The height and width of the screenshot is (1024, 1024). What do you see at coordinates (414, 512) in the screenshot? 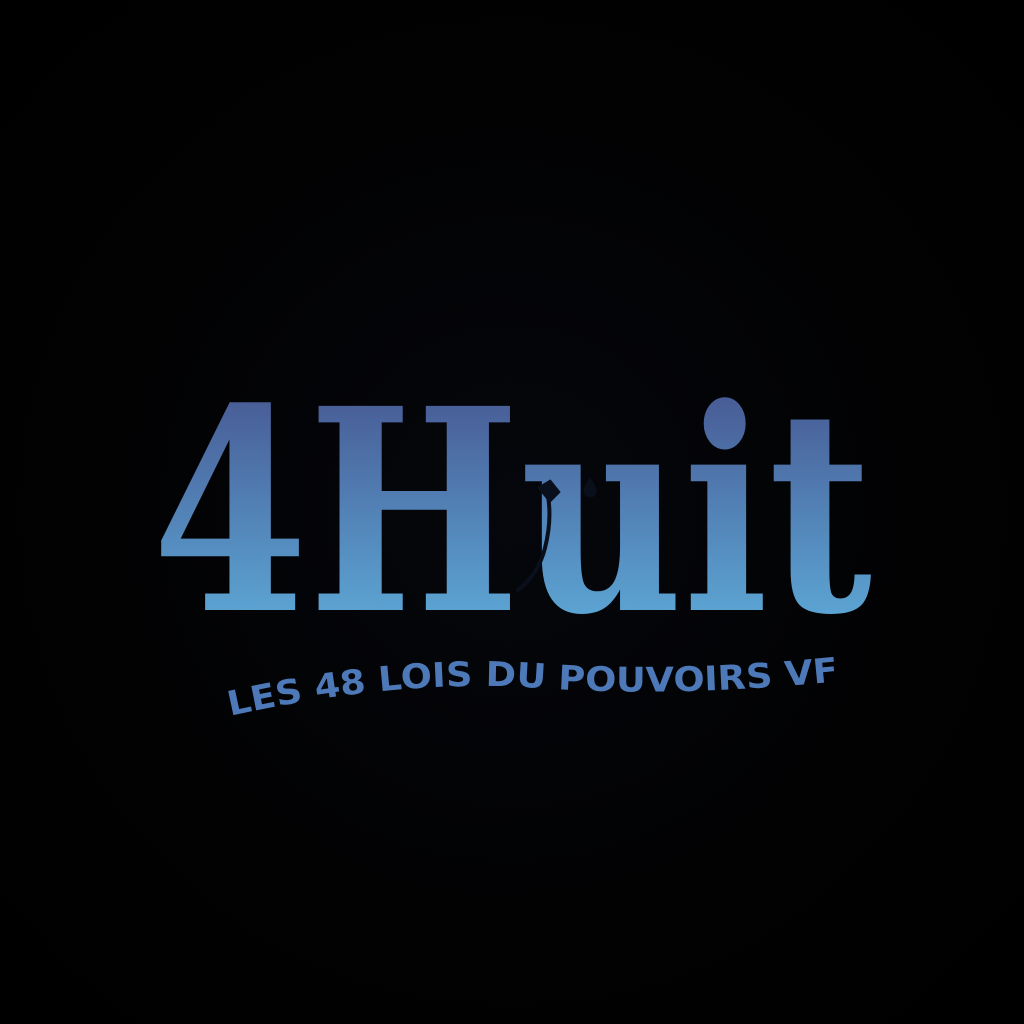
I see `wordmark-letter: H` at bounding box center [414, 512].